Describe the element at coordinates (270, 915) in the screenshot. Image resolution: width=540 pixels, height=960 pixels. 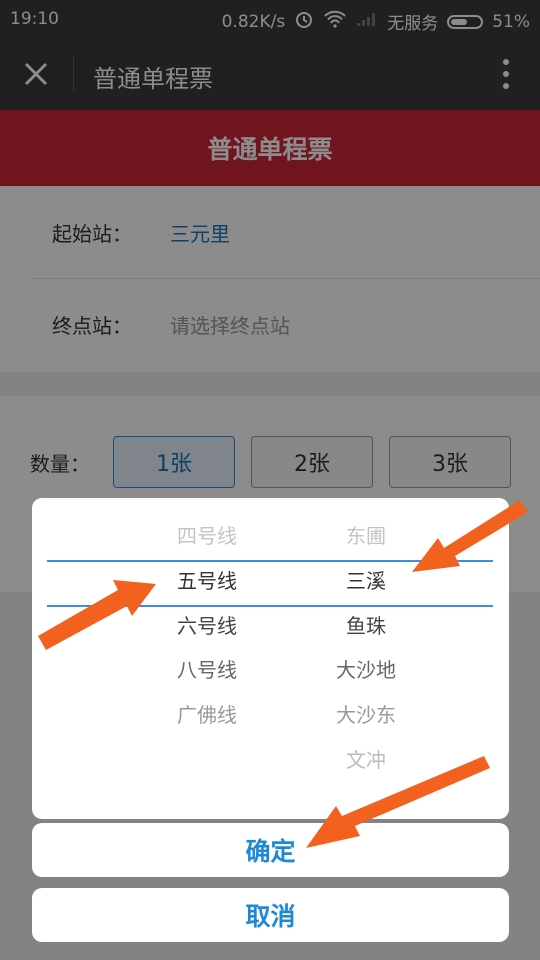
I see `cancel-button: 取消` at that location.